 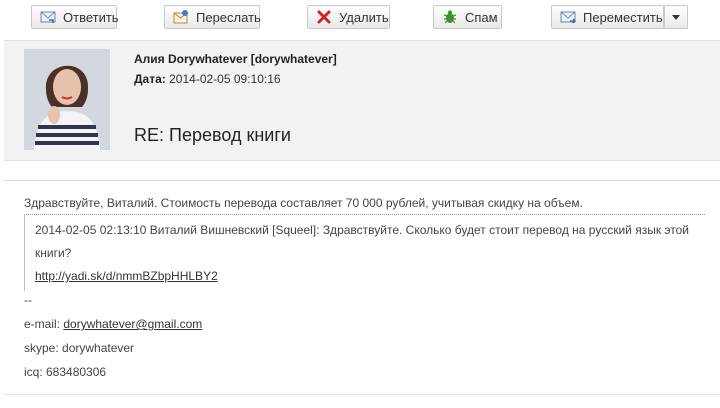 What do you see at coordinates (324, 17) in the screenshot?
I see `delete-x-icon` at bounding box center [324, 17].